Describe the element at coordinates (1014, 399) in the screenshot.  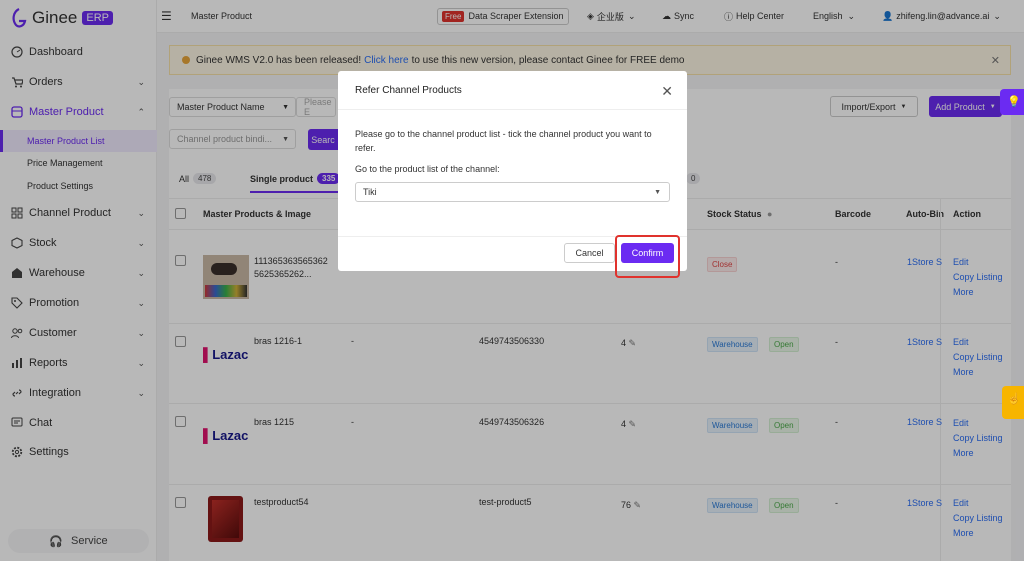
I see `pointer-icon: ☝` at that location.